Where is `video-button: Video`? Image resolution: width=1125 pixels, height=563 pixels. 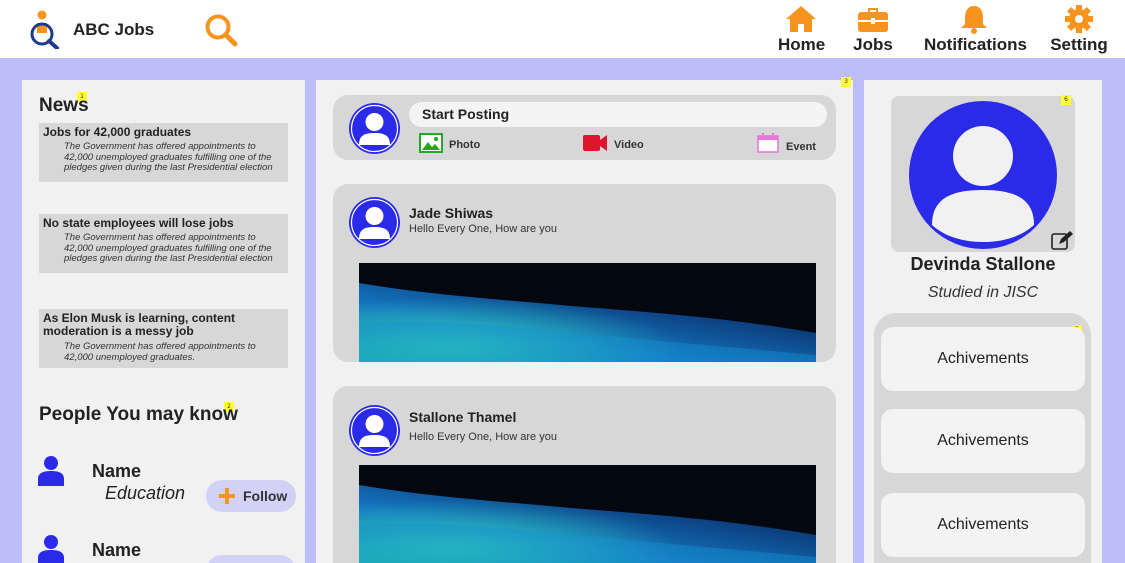 video-button: Video is located at coordinates (617, 144).